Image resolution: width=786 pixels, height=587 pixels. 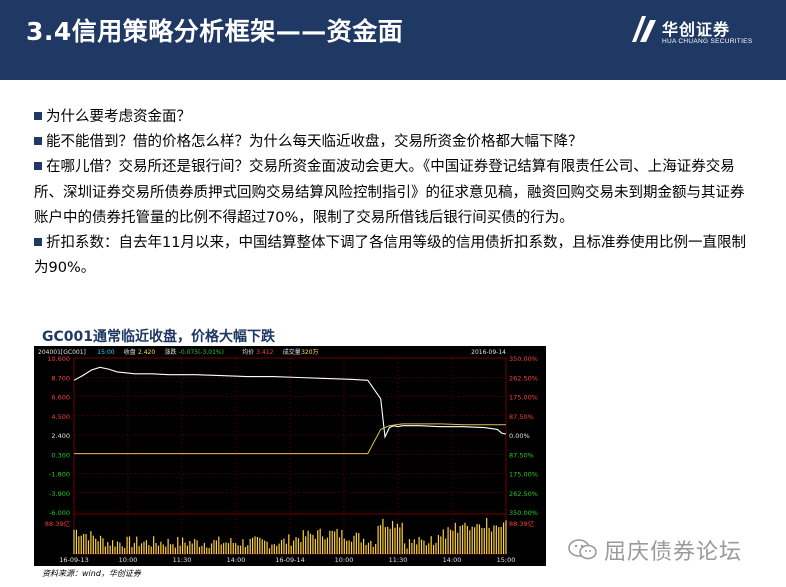 I want to click on chart-header-label: -0.075(-3.01%), so click(x=201, y=352).